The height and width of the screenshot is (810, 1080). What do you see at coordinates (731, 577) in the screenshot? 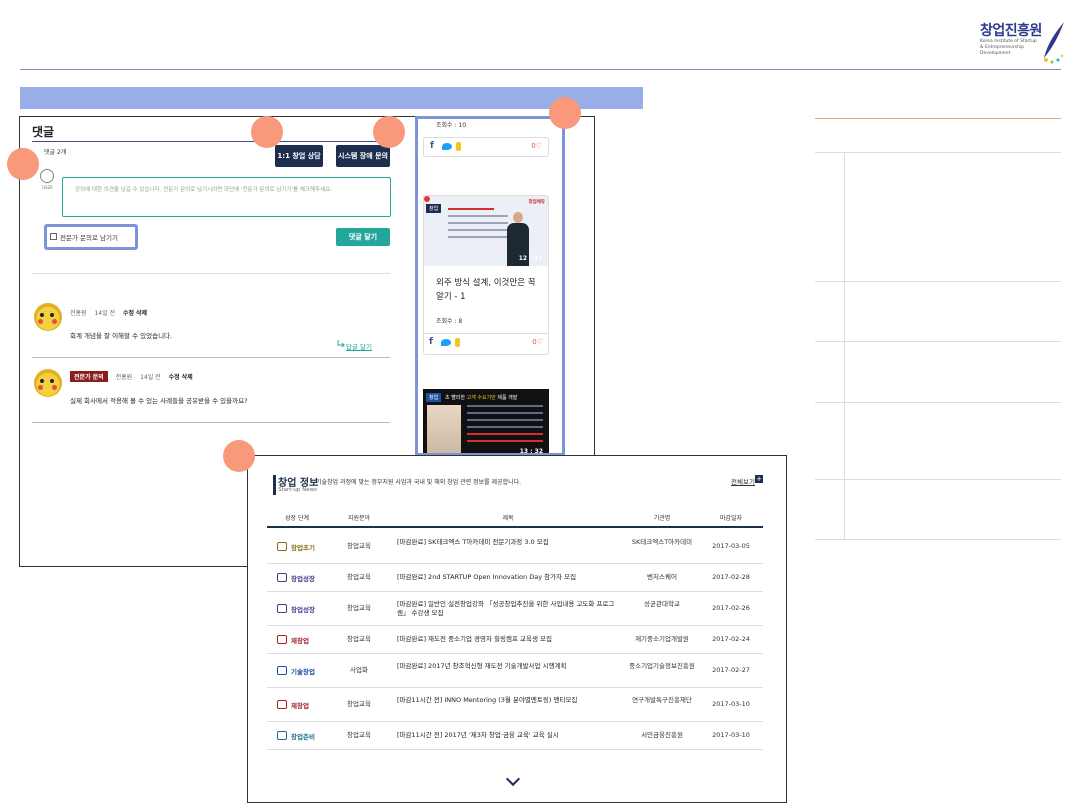
I see `deadline-cell: 2017-02-28` at bounding box center [731, 577].